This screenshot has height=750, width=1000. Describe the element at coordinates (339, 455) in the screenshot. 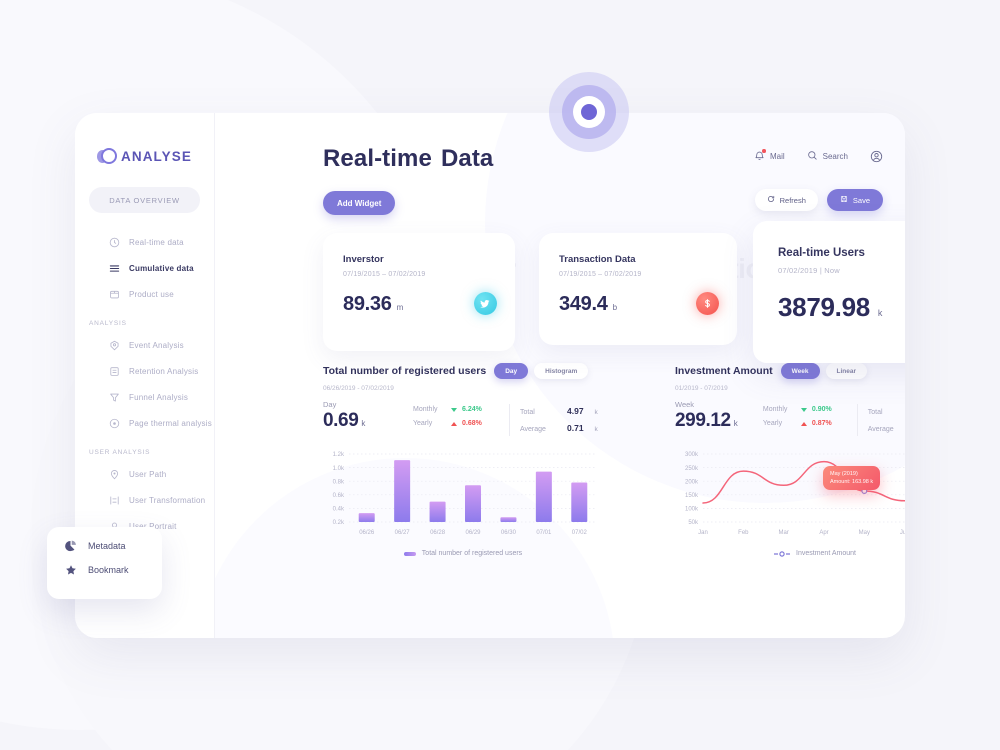

I see `svg-text: 1.2k` at that location.